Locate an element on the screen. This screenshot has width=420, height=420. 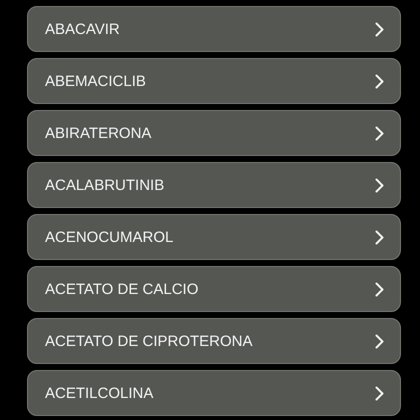
item-label: ABIRATERONA is located at coordinates (98, 133).